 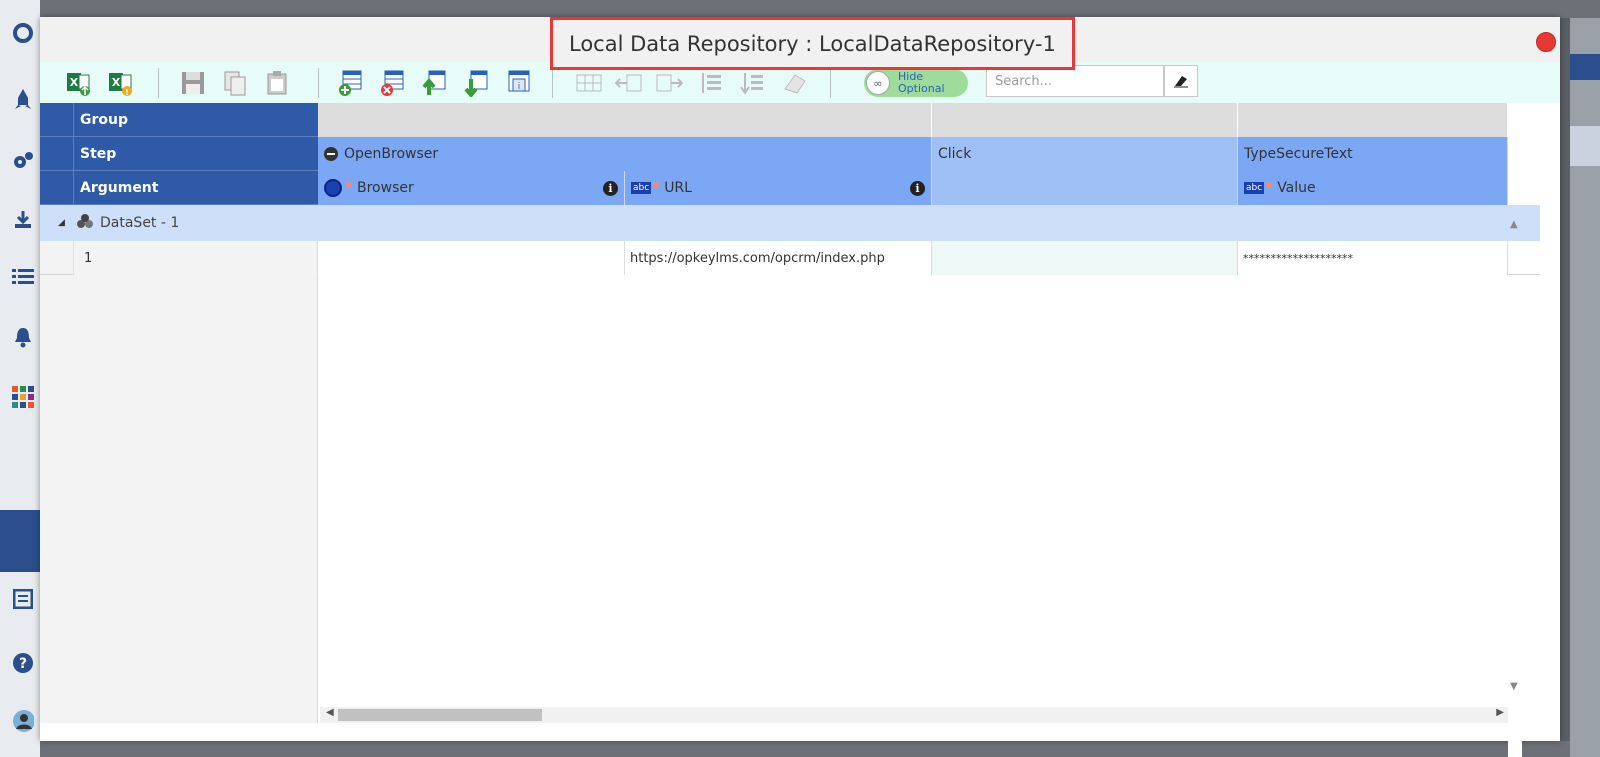 I want to click on argument-header-url: abc URL i, so click(x=778, y=188).